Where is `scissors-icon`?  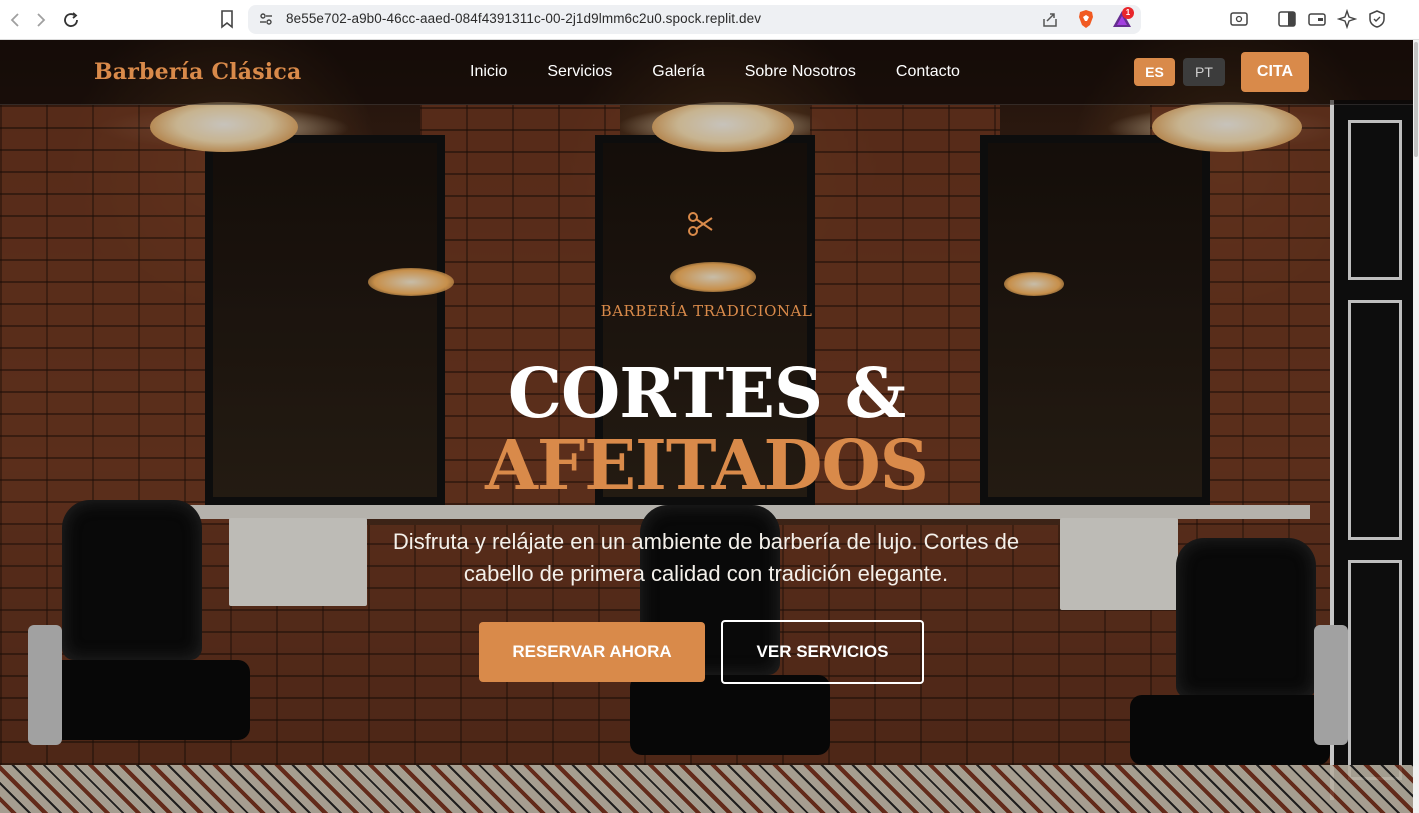
scissors-icon is located at coordinates (701, 224).